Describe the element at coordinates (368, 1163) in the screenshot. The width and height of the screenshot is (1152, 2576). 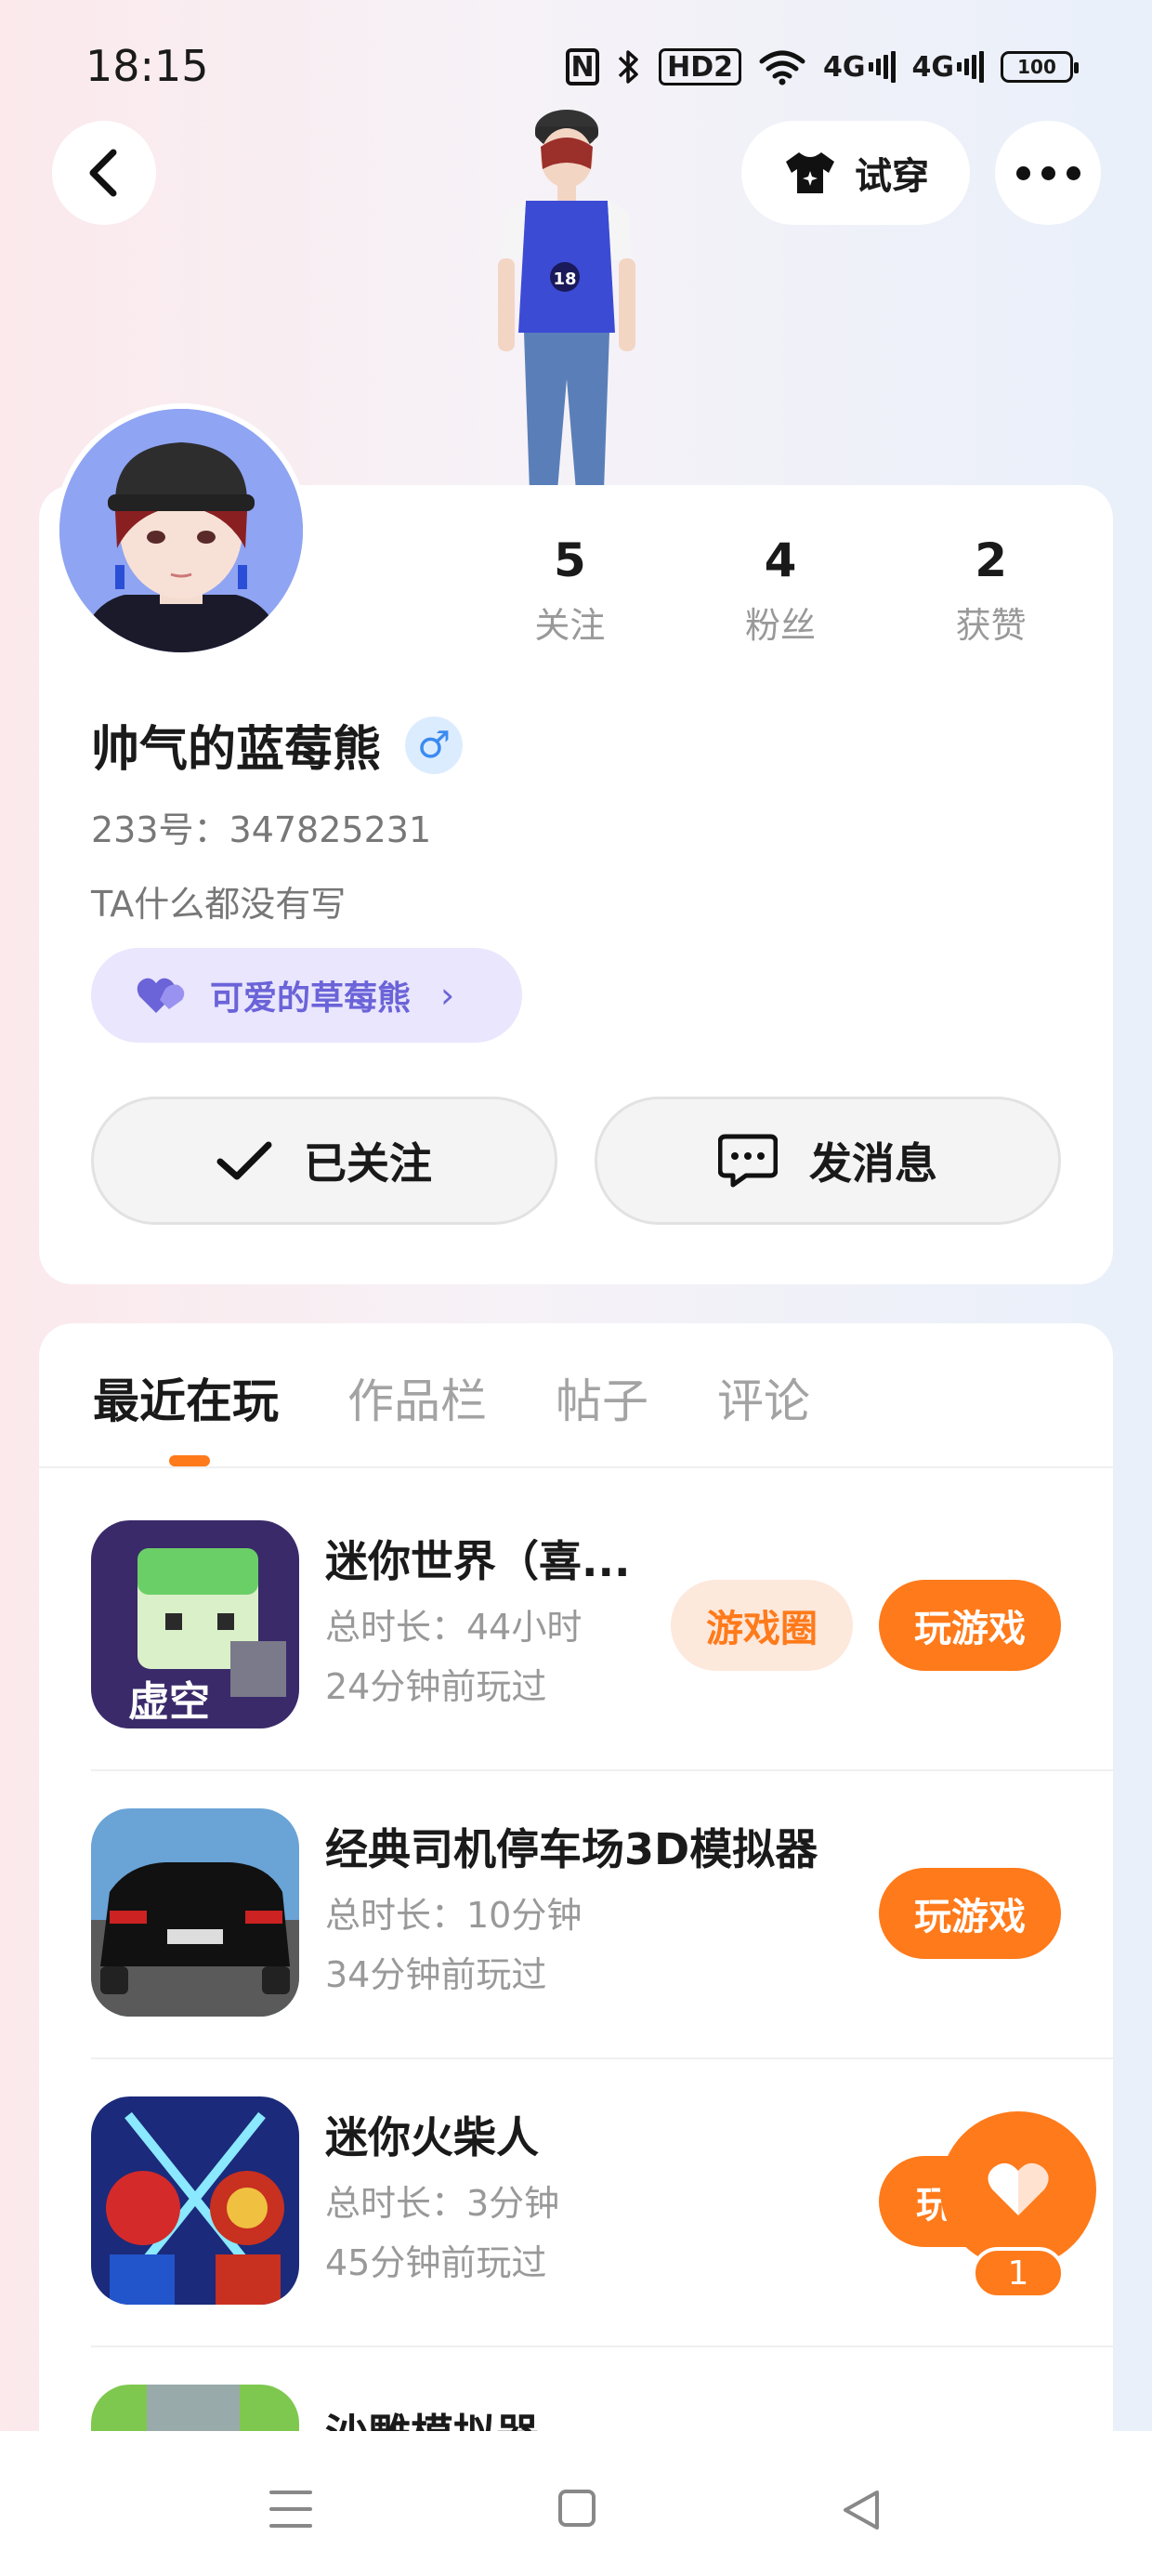
I see `follow-label: 已关注` at that location.